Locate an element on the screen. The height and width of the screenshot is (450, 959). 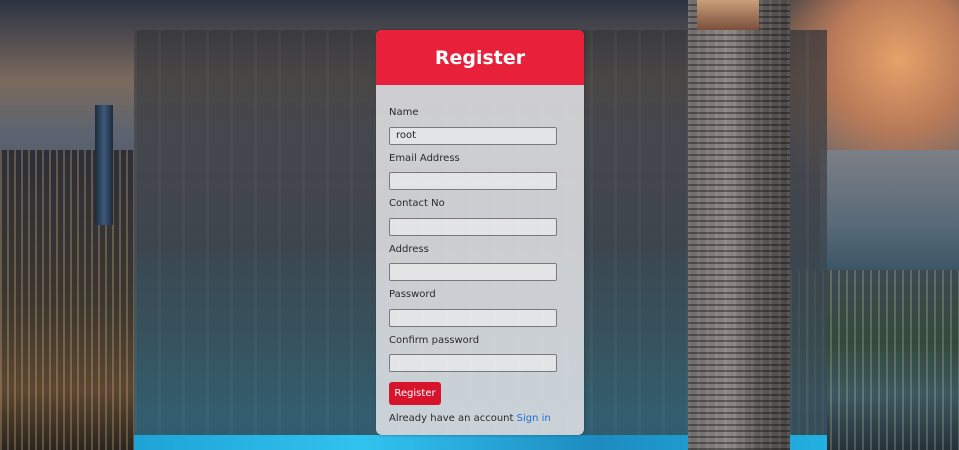
card-header: Register is located at coordinates (480, 57).